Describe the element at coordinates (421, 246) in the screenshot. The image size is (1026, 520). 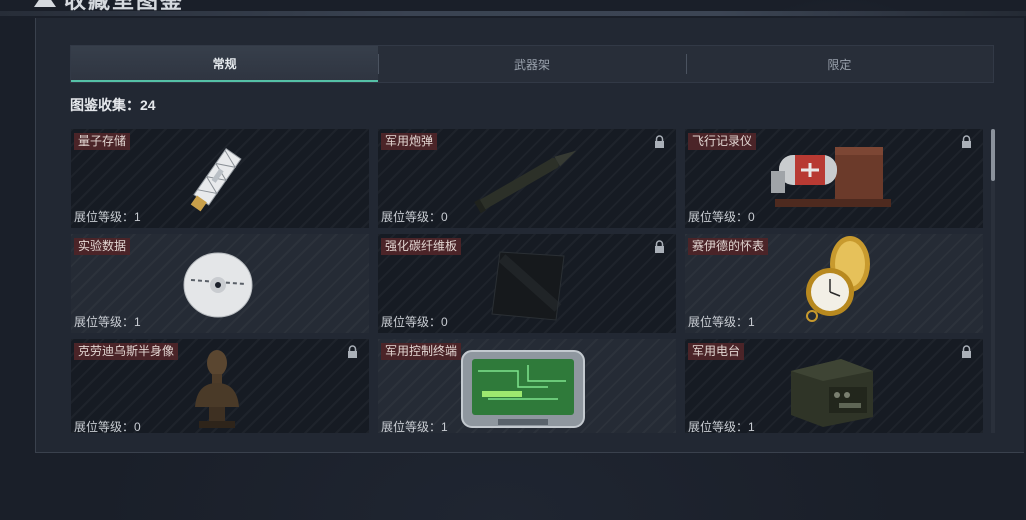
I see `item-name: 强化碳纤维板` at that location.